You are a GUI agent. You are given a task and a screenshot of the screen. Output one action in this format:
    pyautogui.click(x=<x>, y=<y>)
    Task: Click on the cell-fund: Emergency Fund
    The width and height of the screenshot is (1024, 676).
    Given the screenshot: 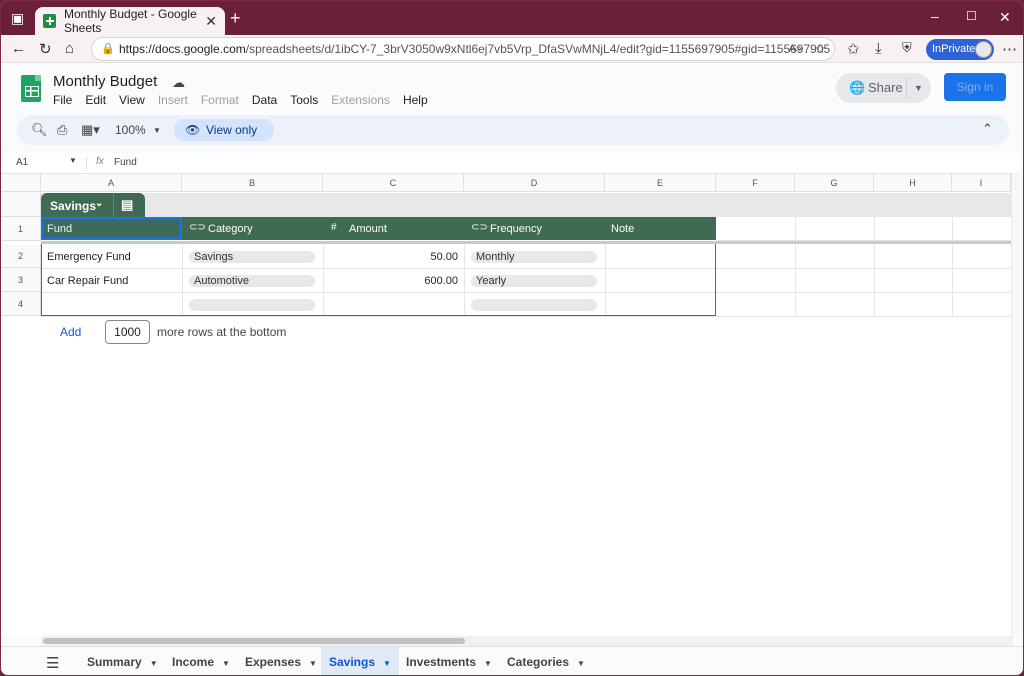 What is the action you would take?
    pyautogui.click(x=89, y=257)
    